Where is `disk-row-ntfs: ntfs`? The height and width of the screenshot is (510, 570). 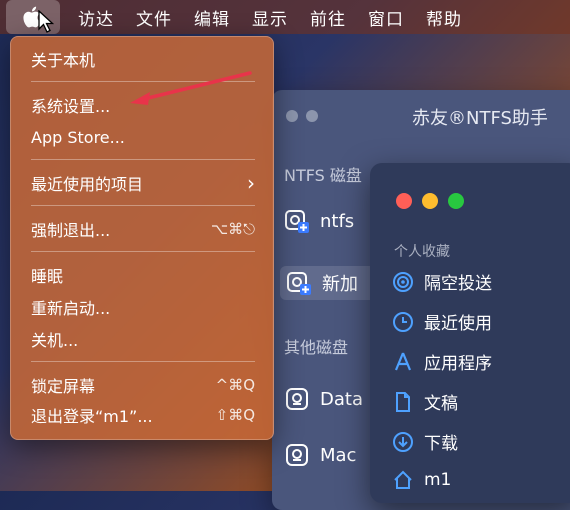 disk-row-ntfs: ntfs is located at coordinates (319, 221).